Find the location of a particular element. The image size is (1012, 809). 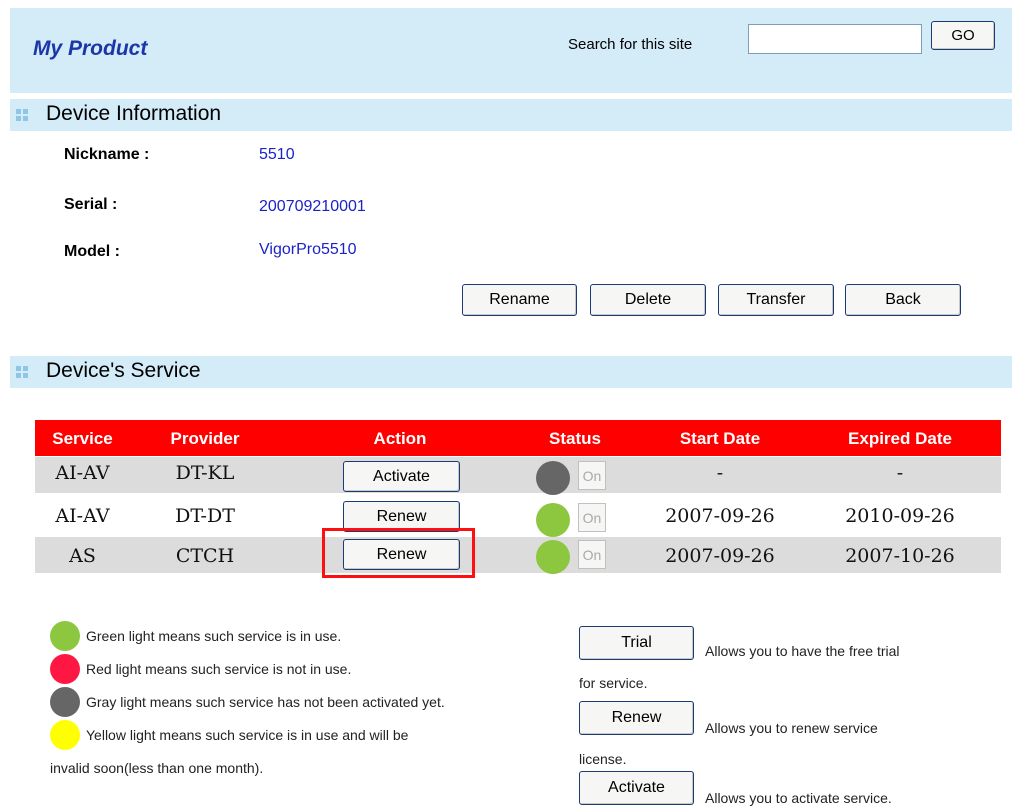

green-light-icon is located at coordinates (65, 636).